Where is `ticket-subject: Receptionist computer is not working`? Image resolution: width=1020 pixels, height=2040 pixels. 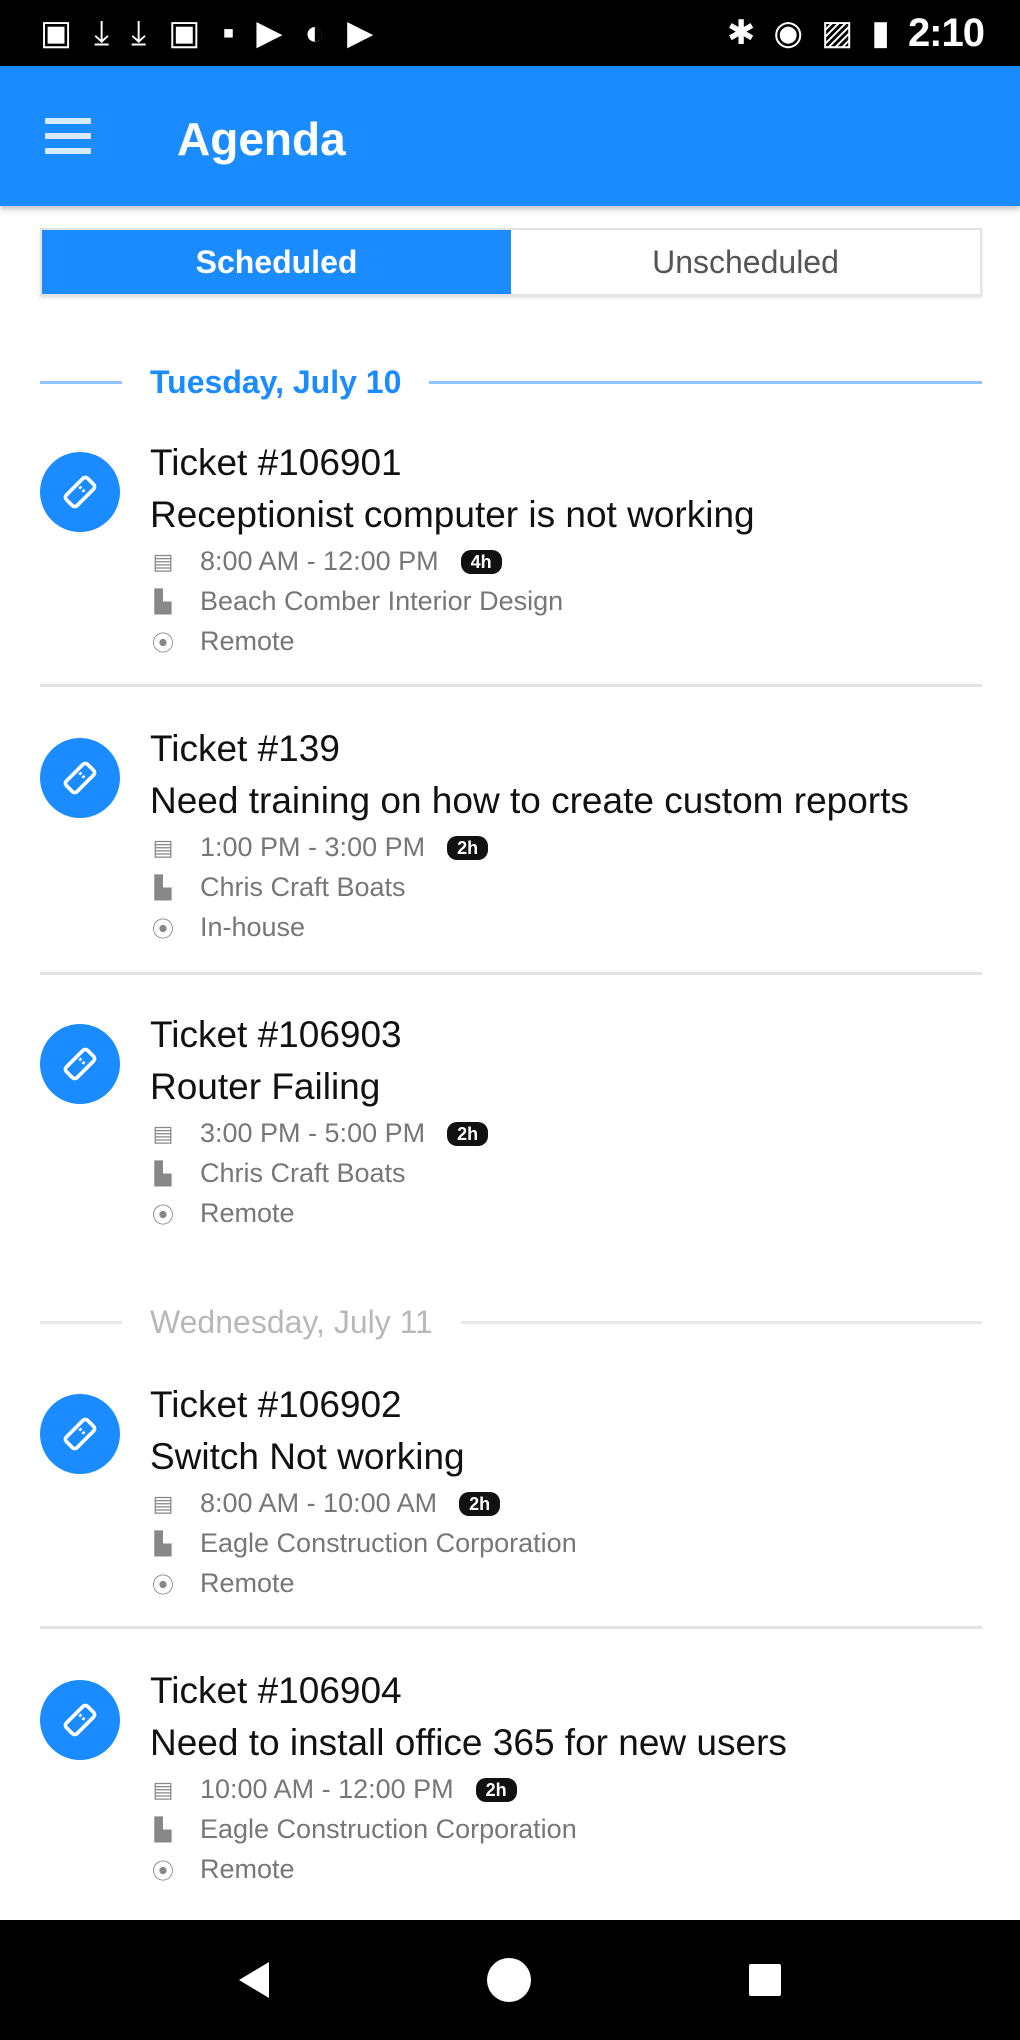
ticket-subject: Receptionist computer is not working is located at coordinates (452, 514).